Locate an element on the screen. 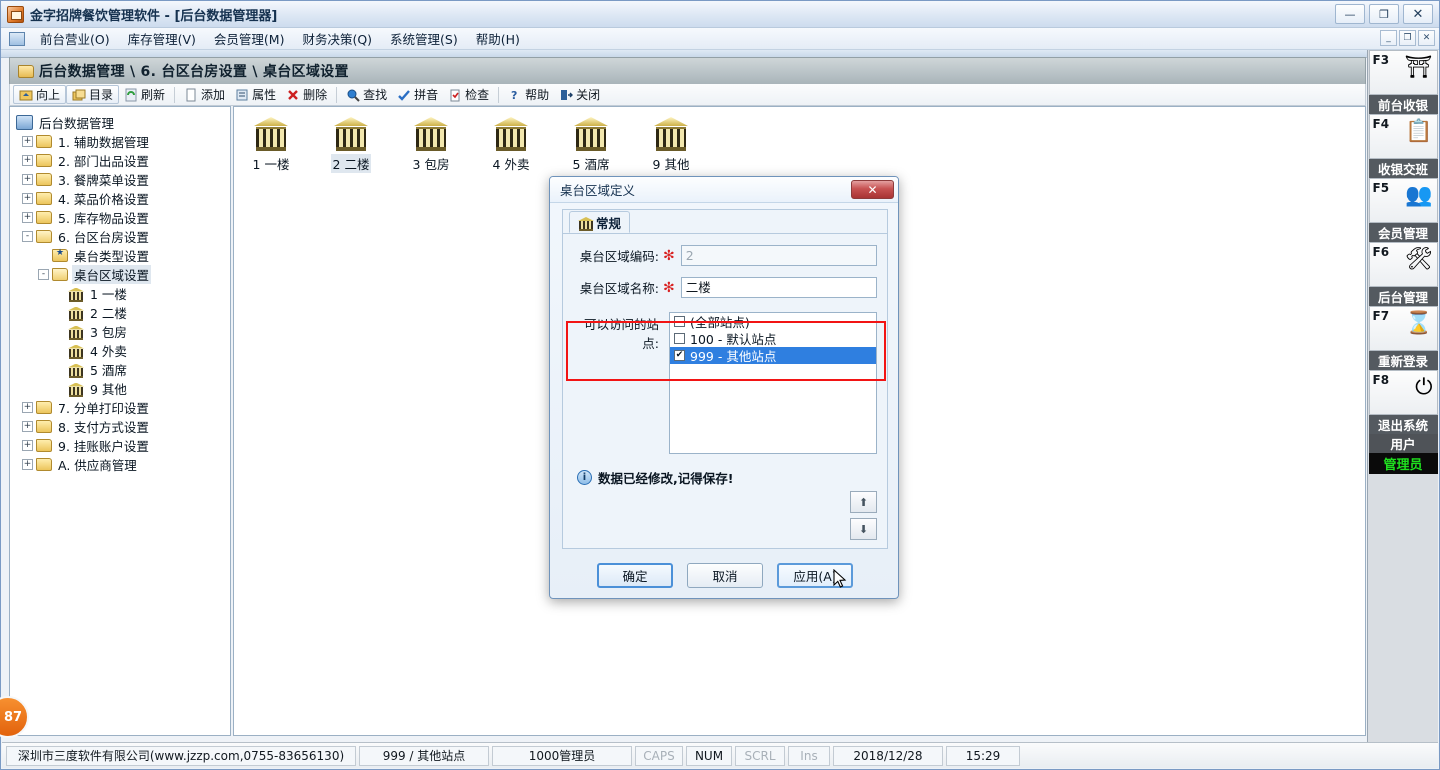  menu-item-2: 会员管理(M) is located at coordinates (249, 38).